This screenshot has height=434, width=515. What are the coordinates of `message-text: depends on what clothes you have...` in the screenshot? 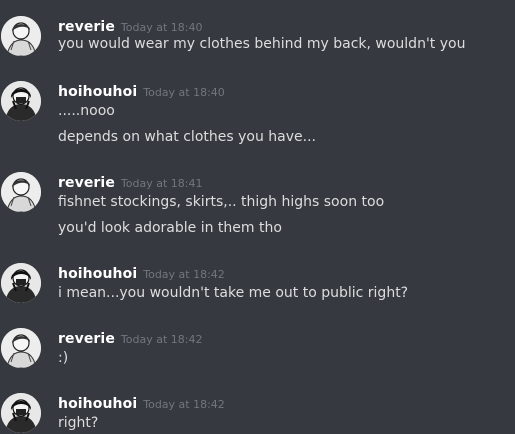 It's located at (187, 137).